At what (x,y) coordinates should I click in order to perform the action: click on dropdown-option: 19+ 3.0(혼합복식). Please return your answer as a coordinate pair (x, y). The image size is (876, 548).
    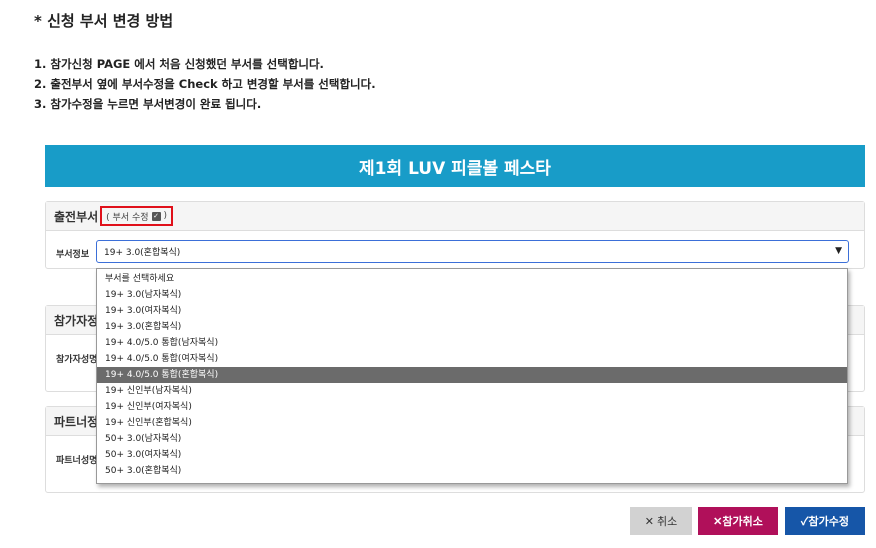
    Looking at the image, I should click on (472, 327).